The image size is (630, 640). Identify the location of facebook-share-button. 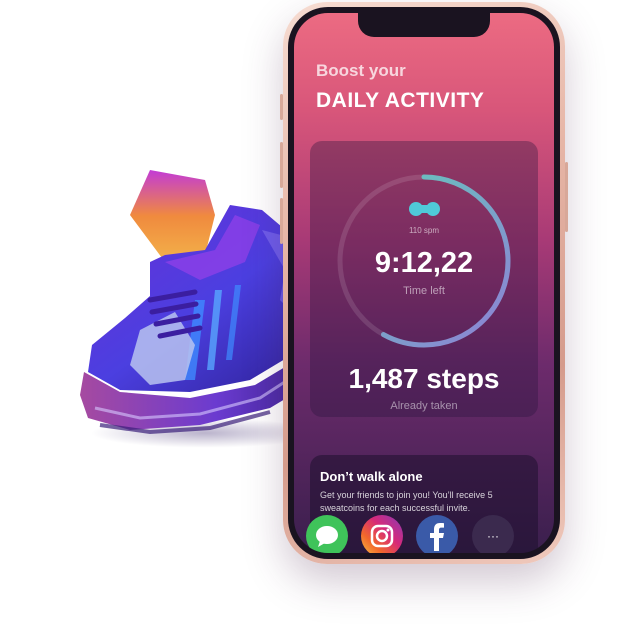
(437, 534).